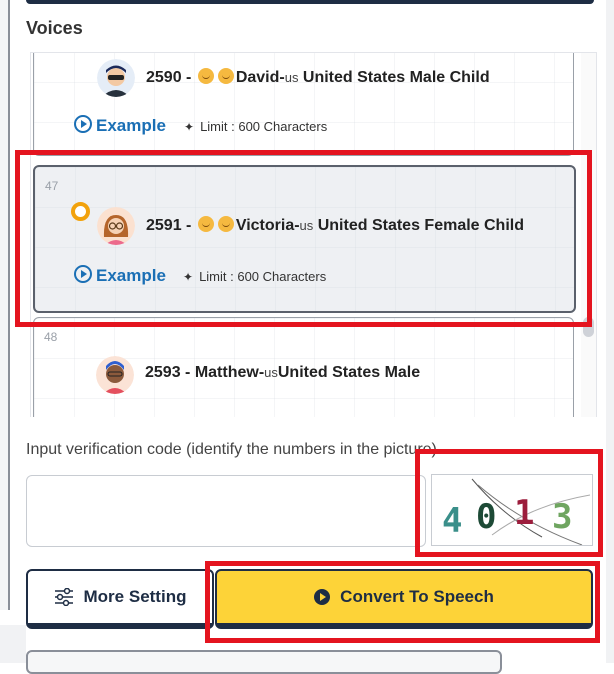 The width and height of the screenshot is (614, 674). I want to click on voice-id: 2591 -, so click(171, 225).